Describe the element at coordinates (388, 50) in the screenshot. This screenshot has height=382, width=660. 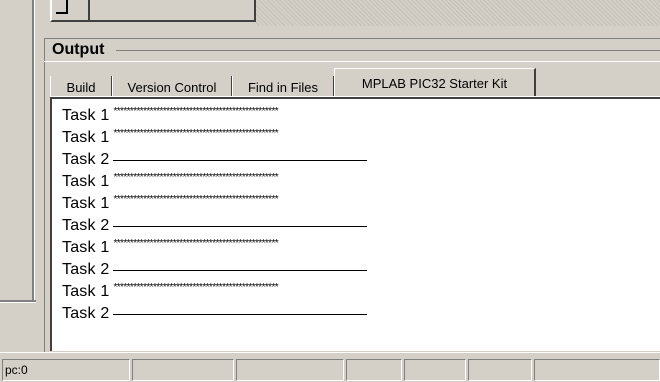
I see `header-divider` at that location.